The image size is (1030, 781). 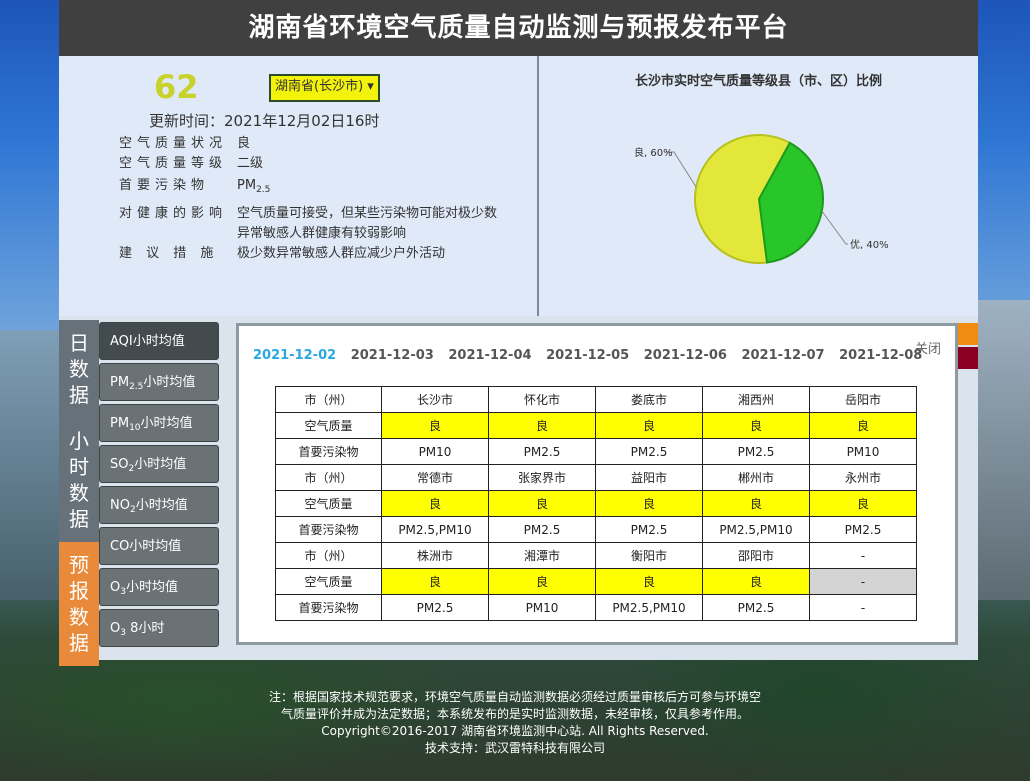 I want to click on info-row: 对健康的影响 空气质量可接受，但某些污染物可能对极少数异常敏感人群健康有较弱影响, so click(x=308, y=224).